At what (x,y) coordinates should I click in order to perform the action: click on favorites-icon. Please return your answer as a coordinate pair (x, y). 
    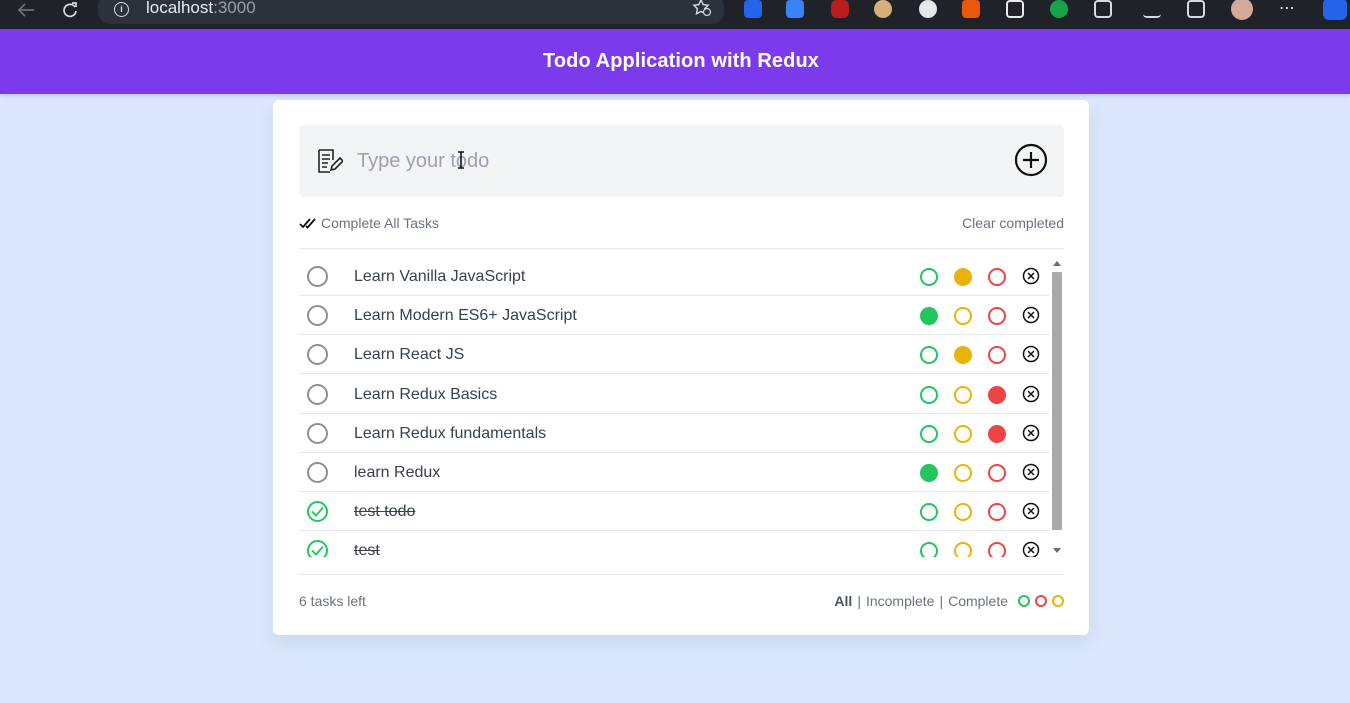
    Looking at the image, I should click on (1152, 9).